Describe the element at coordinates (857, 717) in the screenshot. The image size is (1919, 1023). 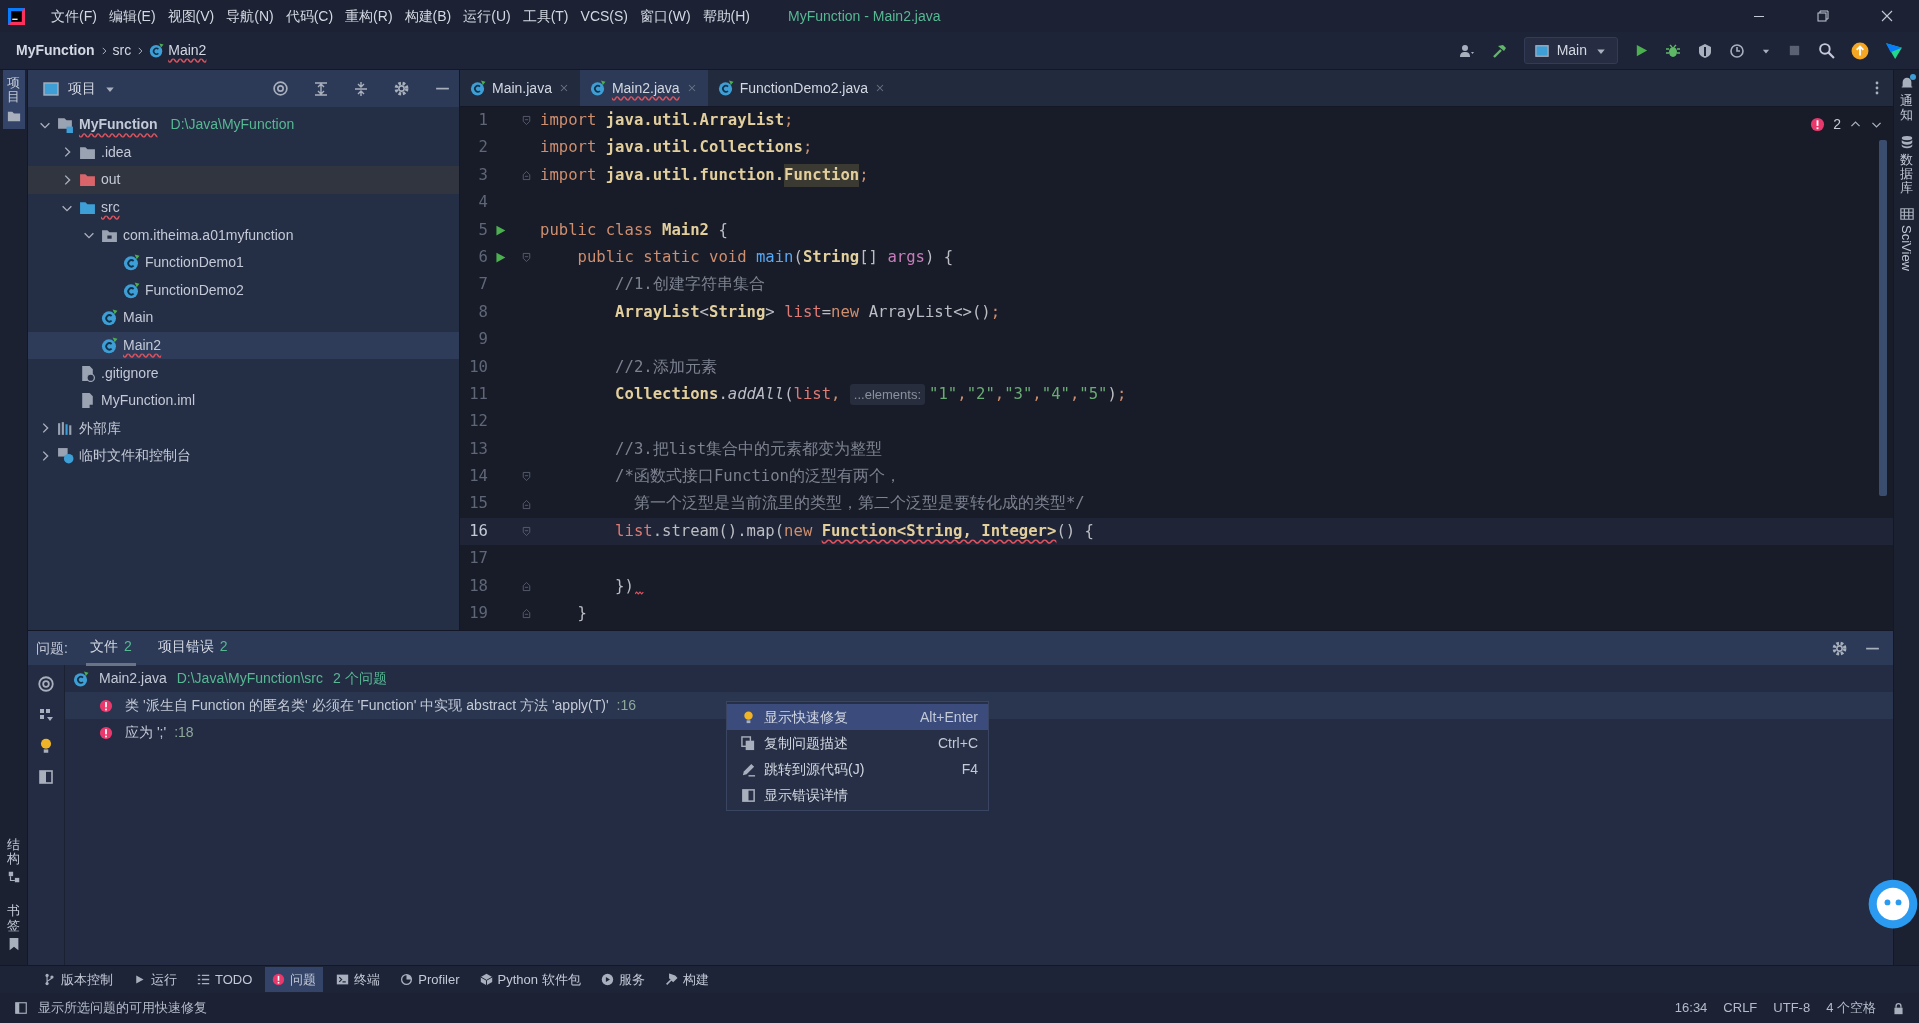
I see `menu-item: 显示快速修复 Alt+Enter` at that location.